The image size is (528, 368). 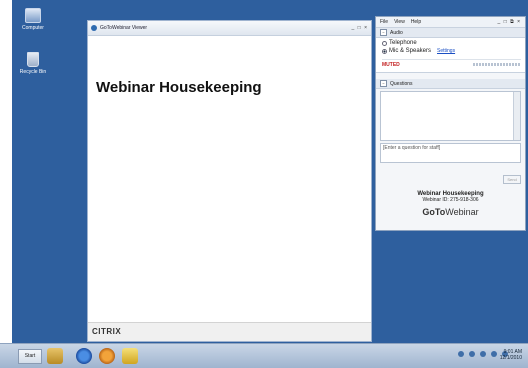 I want to click on viewer-footer: CITRIX, so click(x=229, y=331).